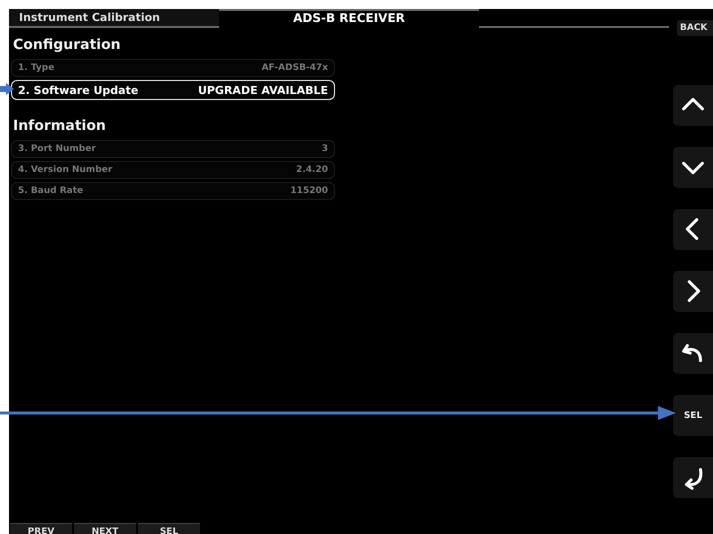 The width and height of the screenshot is (713, 534). Describe the element at coordinates (173, 68) in the screenshot. I see `setting-row: 1. Type AF-ADSB-47x` at that location.